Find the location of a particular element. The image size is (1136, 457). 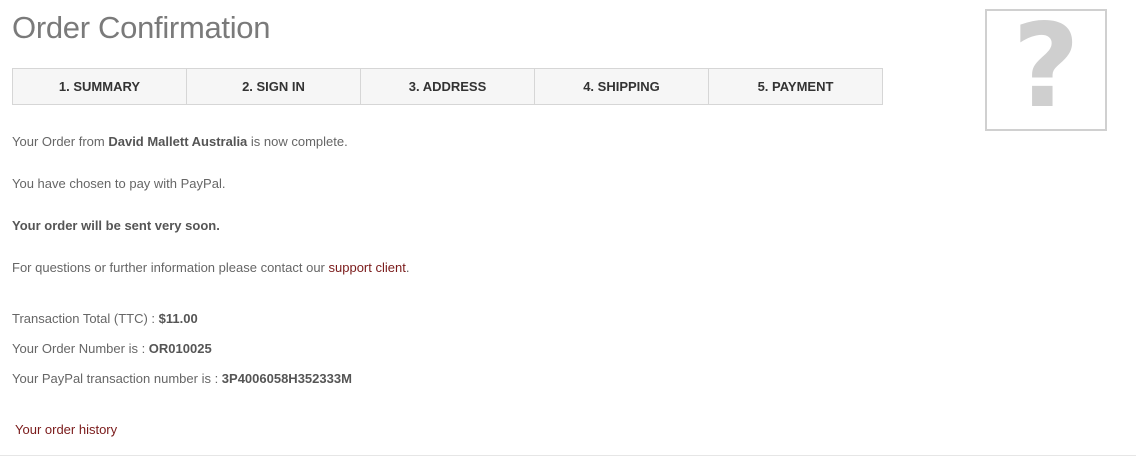

contact-suffix: . is located at coordinates (407, 267).